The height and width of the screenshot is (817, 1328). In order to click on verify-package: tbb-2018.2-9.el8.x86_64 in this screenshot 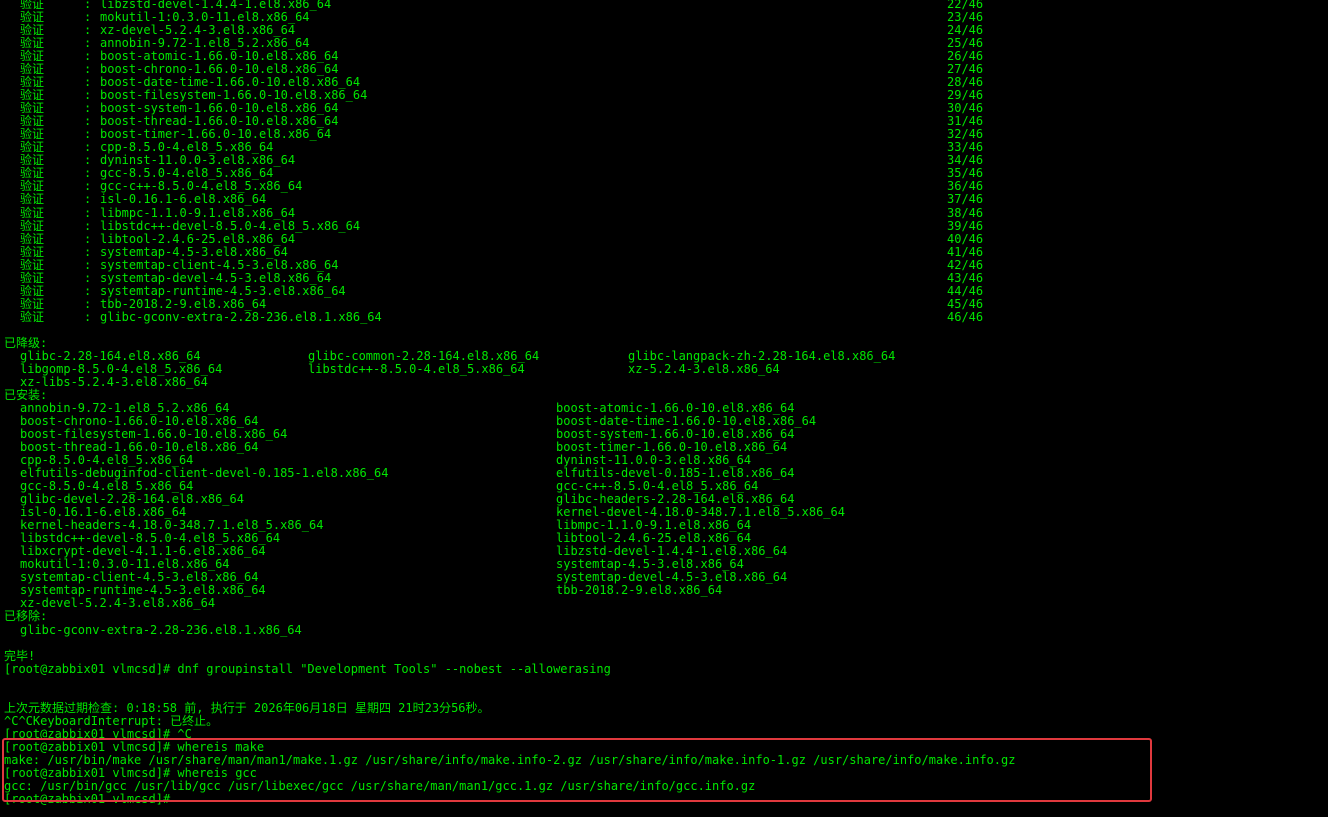, I will do `click(183, 303)`.